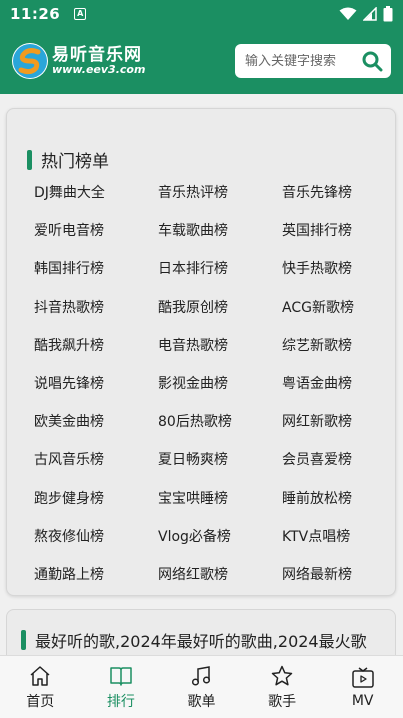 The width and height of the screenshot is (403, 718). I want to click on status-icons, so click(366, 14).